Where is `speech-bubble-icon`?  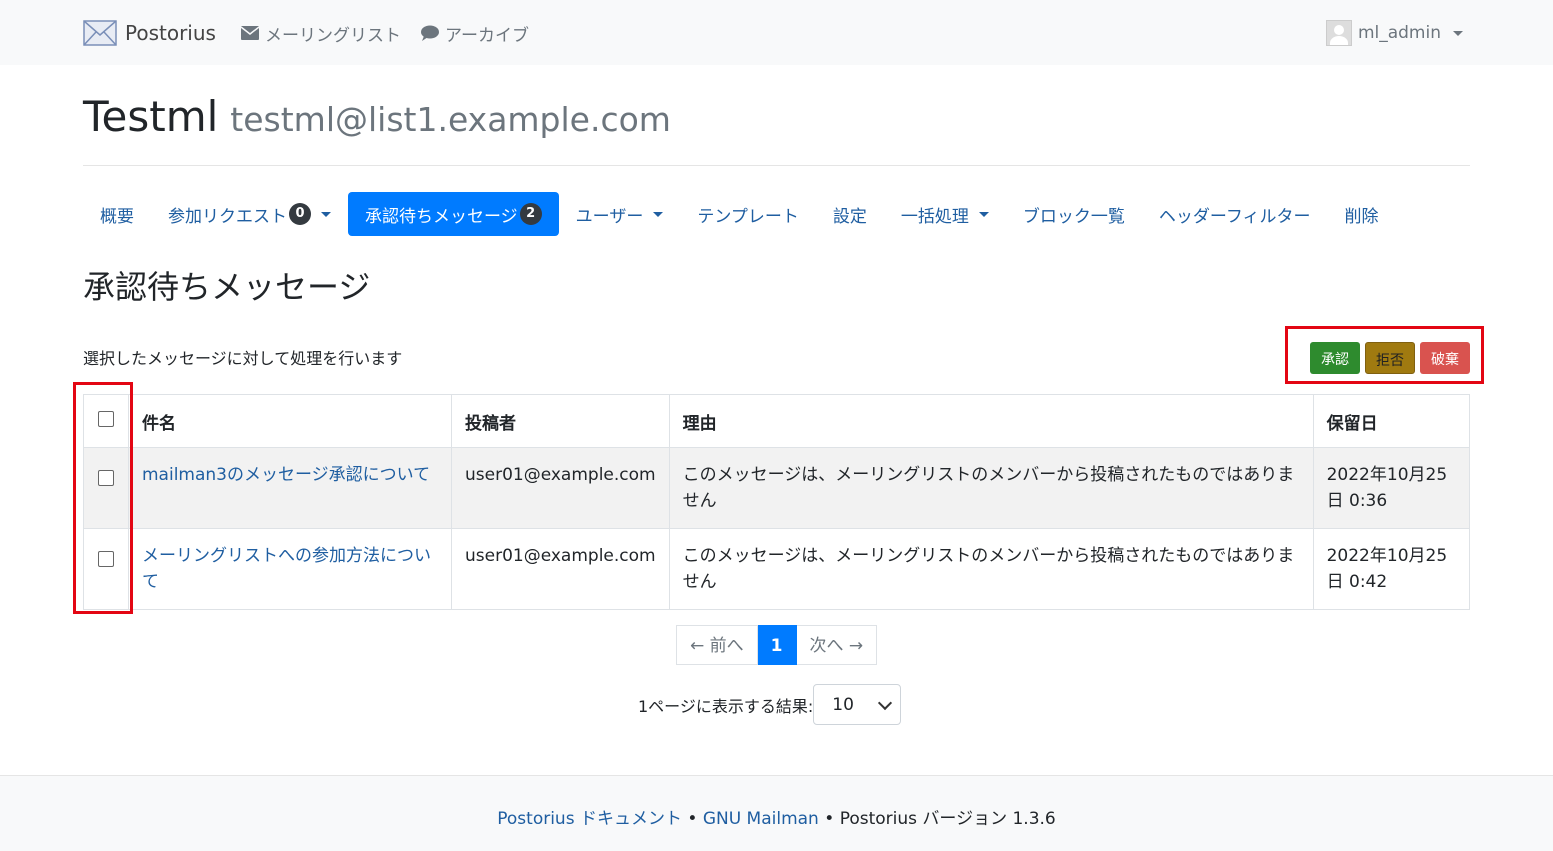 speech-bubble-icon is located at coordinates (430, 33).